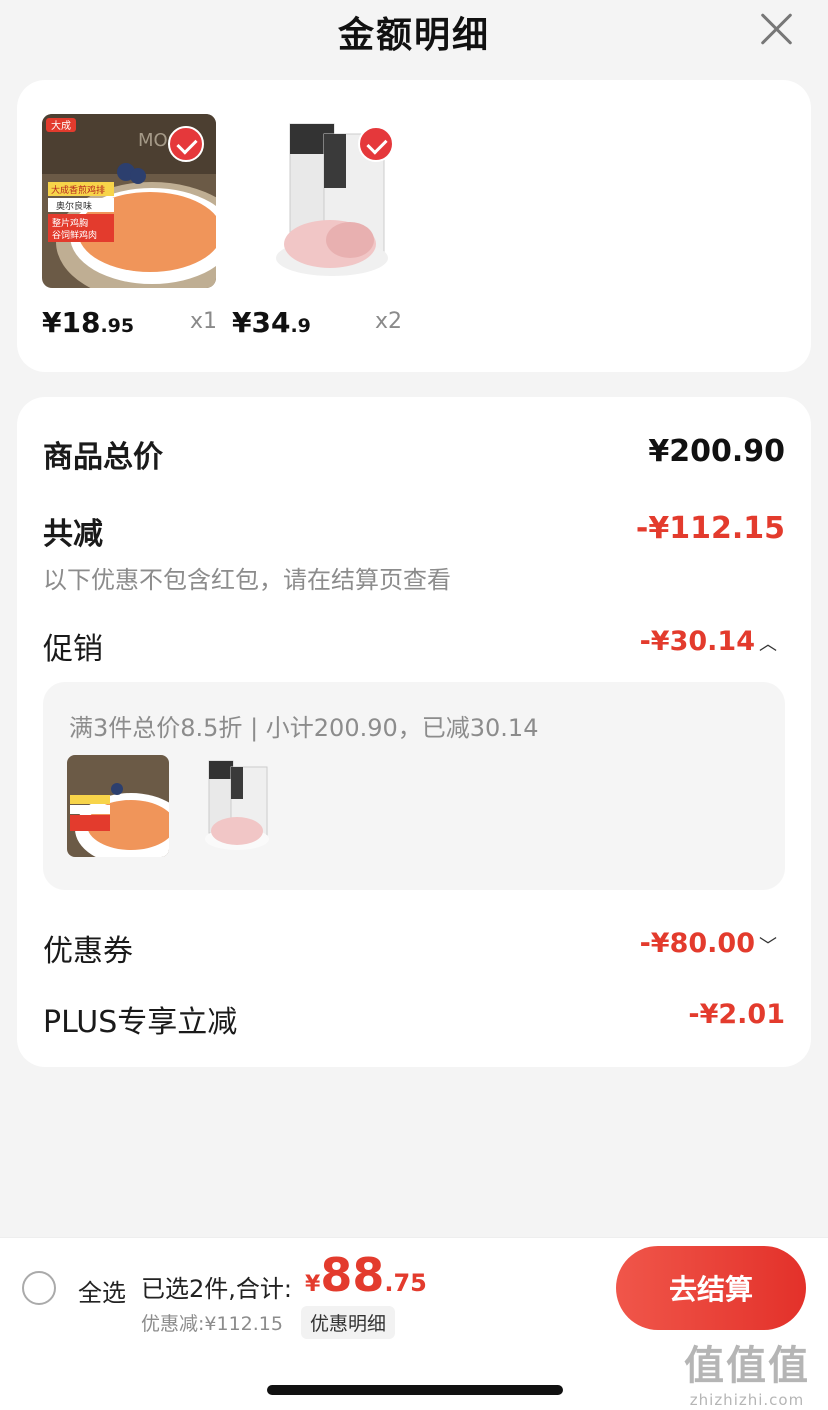 The image size is (828, 1410). What do you see at coordinates (716, 451) in the screenshot?
I see `total-price-value: ¥200.90` at bounding box center [716, 451].